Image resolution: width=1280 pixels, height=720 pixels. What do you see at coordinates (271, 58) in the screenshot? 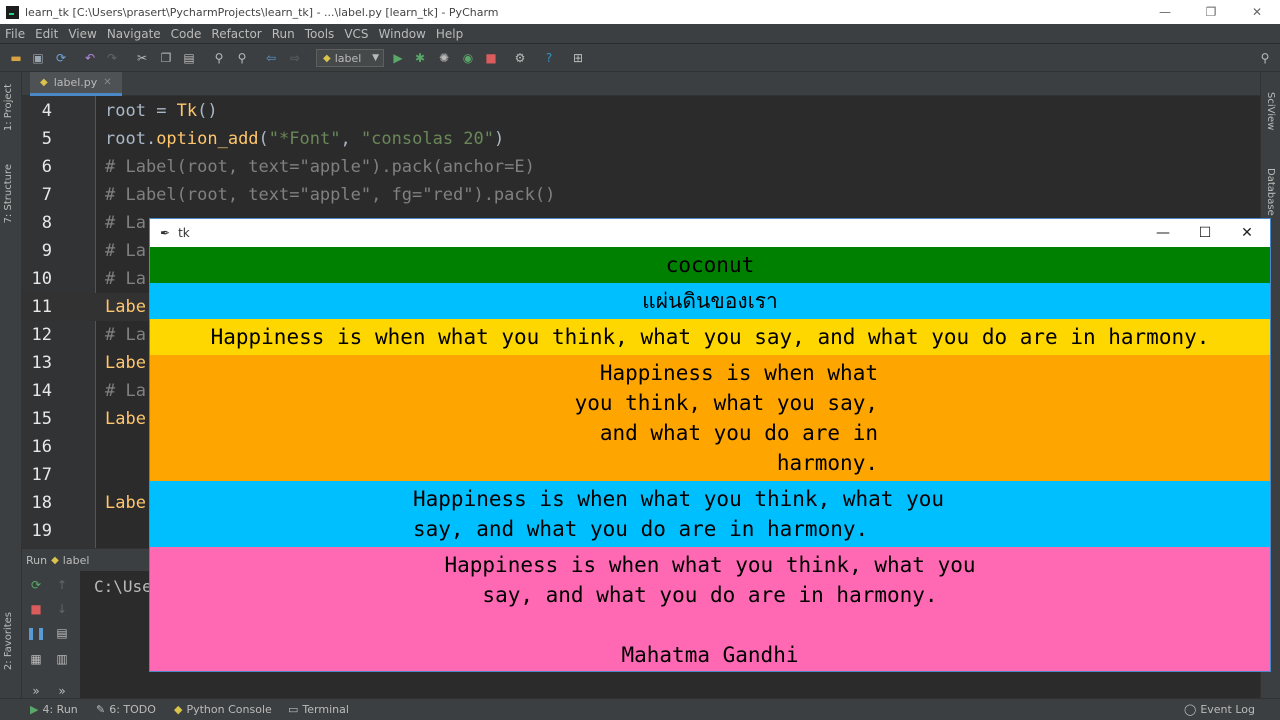
I see `back-icon: ⇦` at bounding box center [271, 58].